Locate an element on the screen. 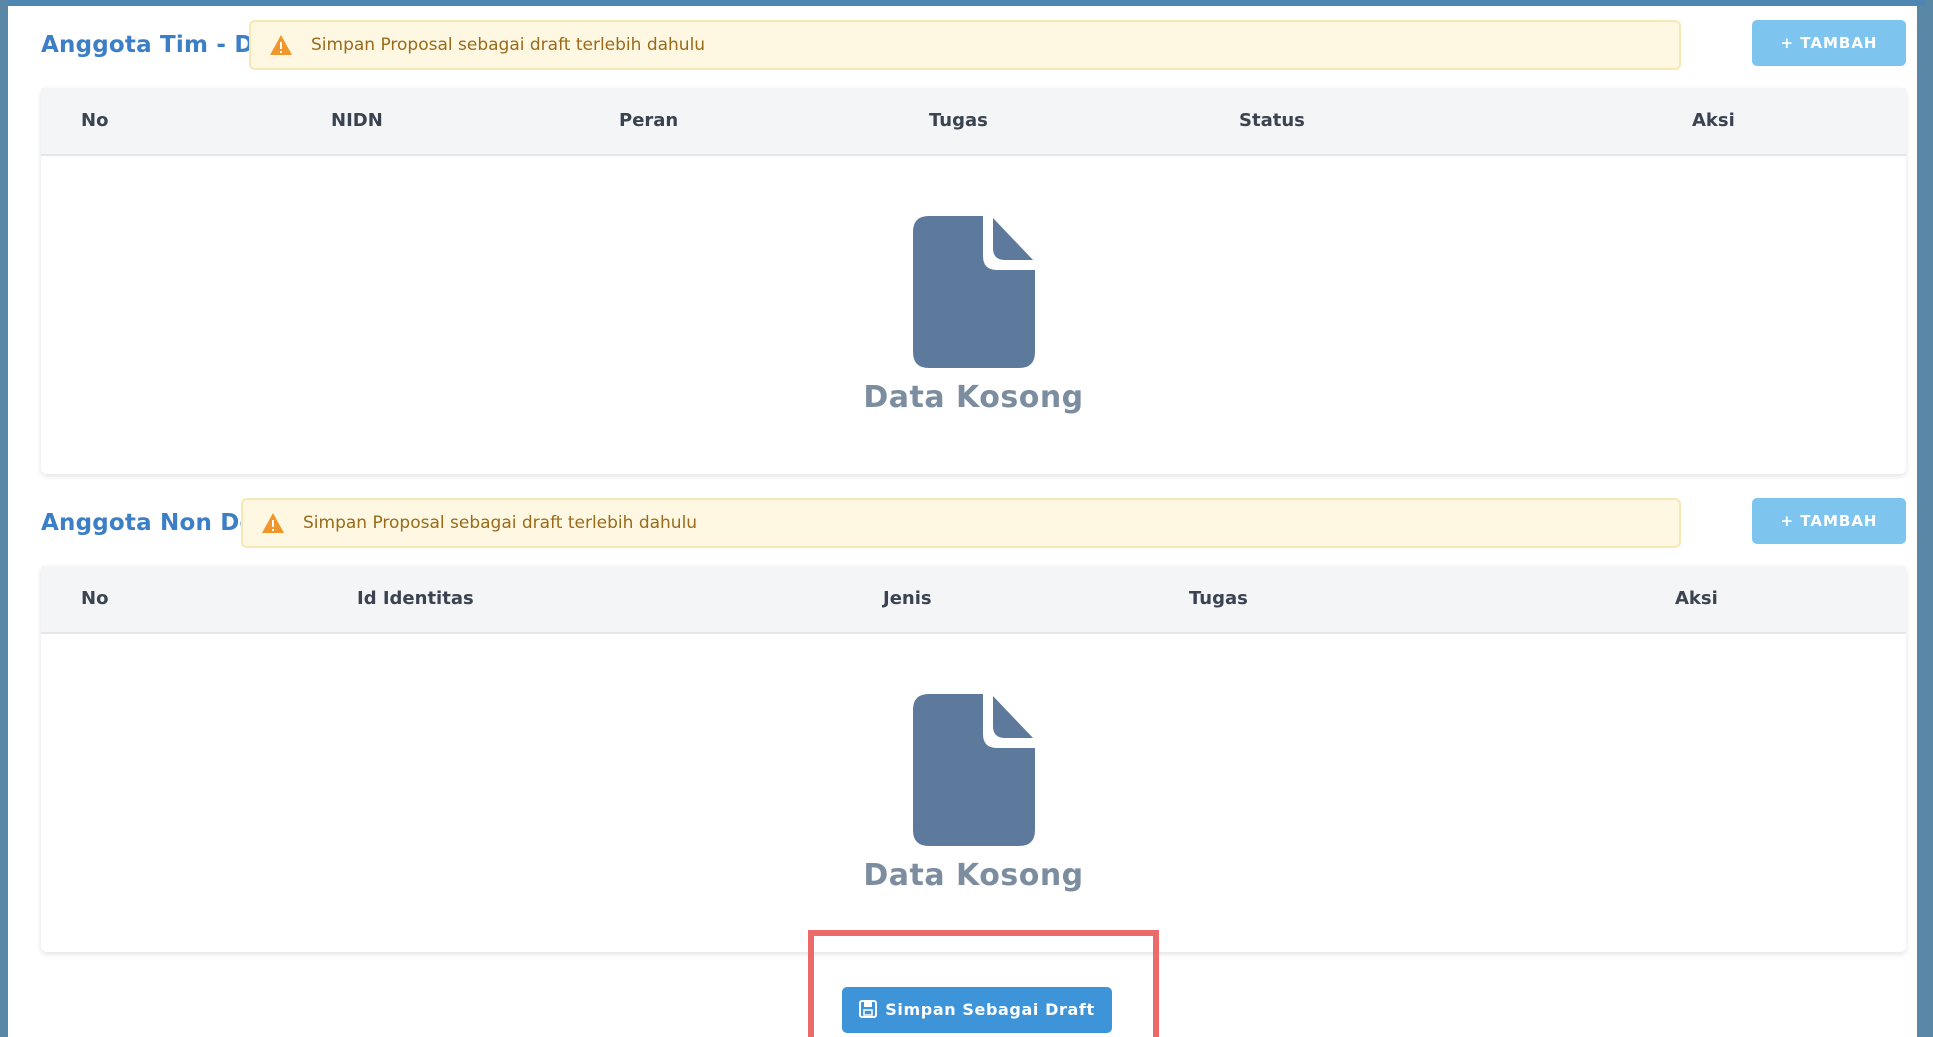  table-header: No NIDN Peran Tugas Status Aksi is located at coordinates (973, 122).